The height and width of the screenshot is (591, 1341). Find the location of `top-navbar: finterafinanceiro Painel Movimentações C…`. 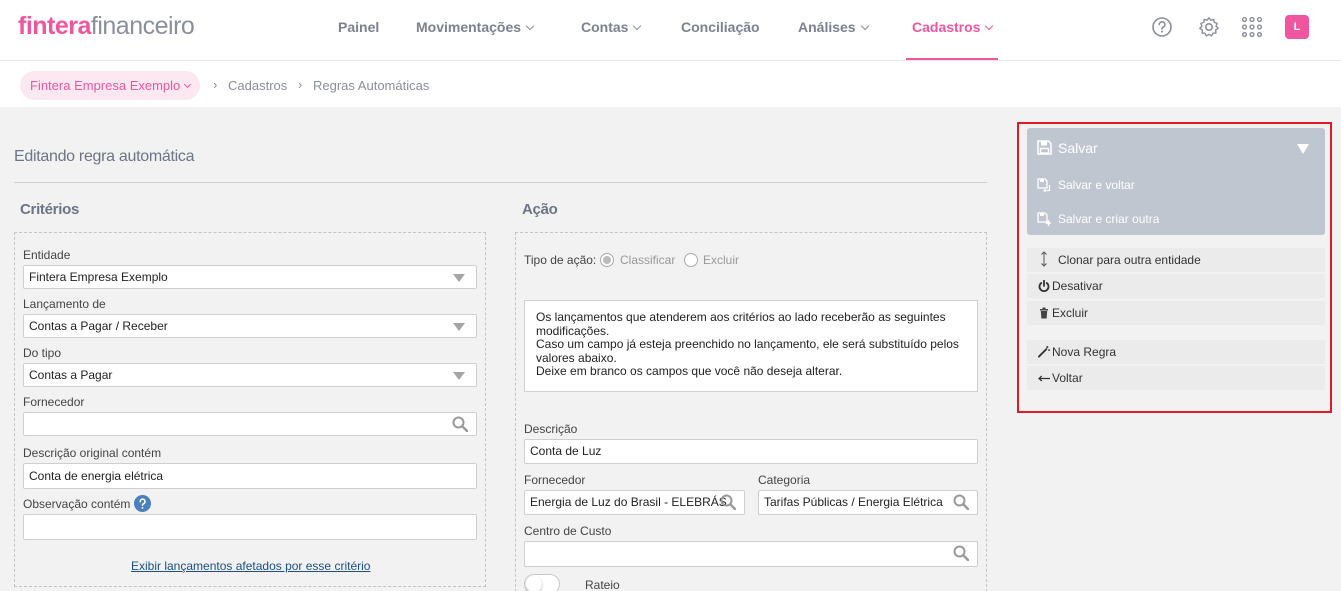

top-navbar: finterafinanceiro Painel Movimentações C… is located at coordinates (670, 30).